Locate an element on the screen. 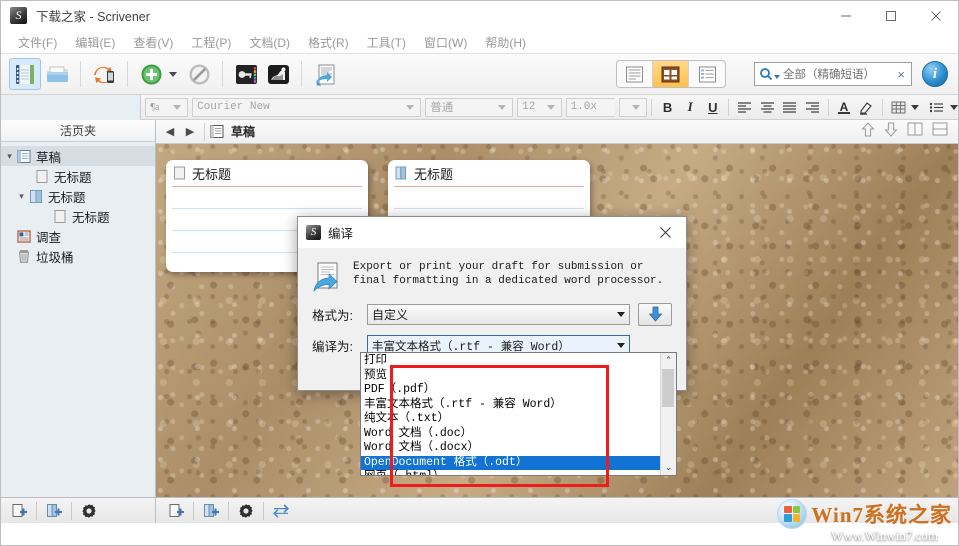  search-scope-caret is located at coordinates (777, 76).